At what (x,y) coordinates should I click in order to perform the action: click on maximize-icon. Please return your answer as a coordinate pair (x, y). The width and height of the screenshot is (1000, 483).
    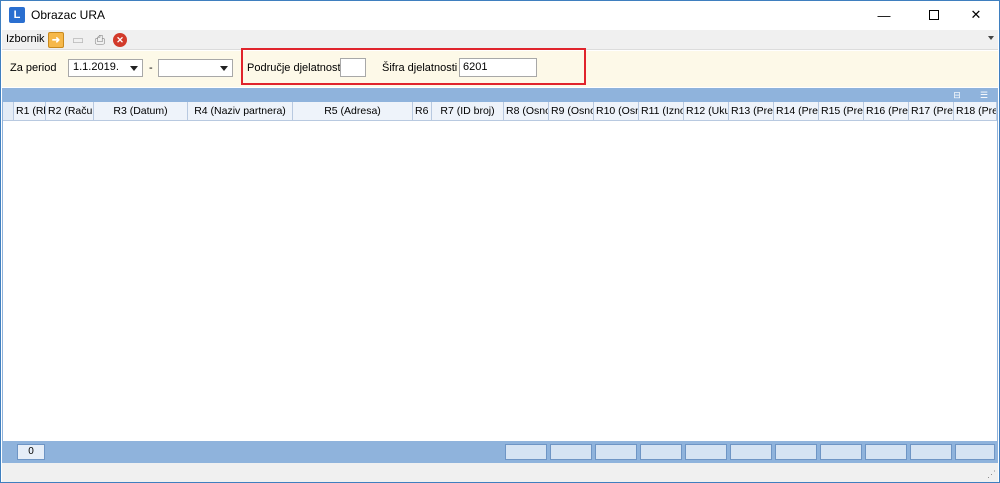
    Looking at the image, I should click on (934, 15).